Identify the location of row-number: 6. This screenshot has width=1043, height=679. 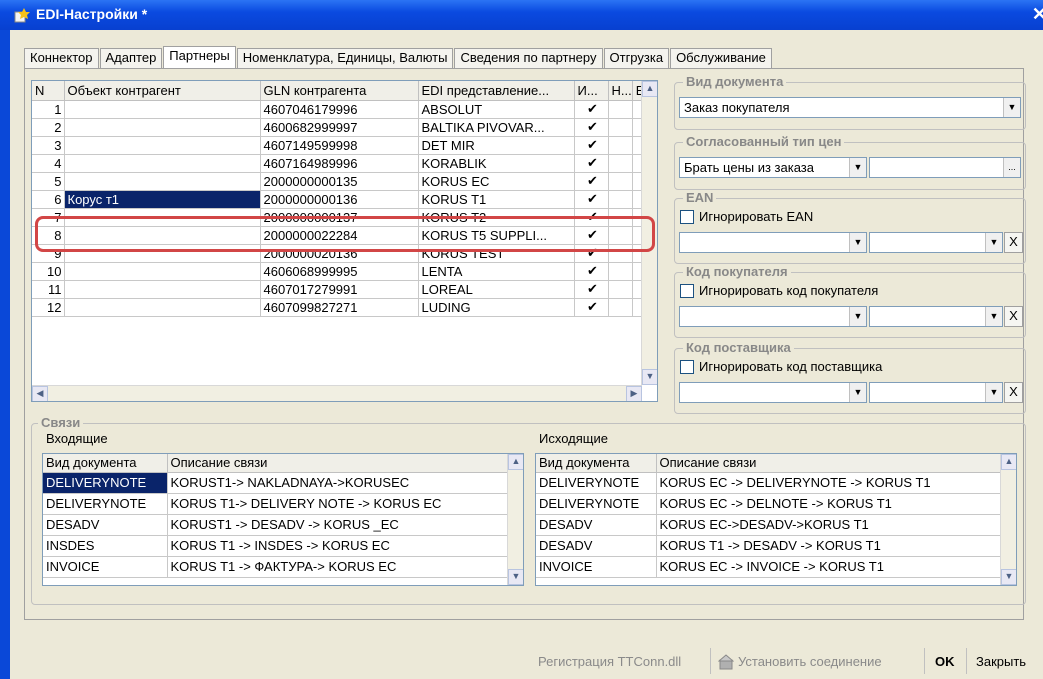
(48, 199).